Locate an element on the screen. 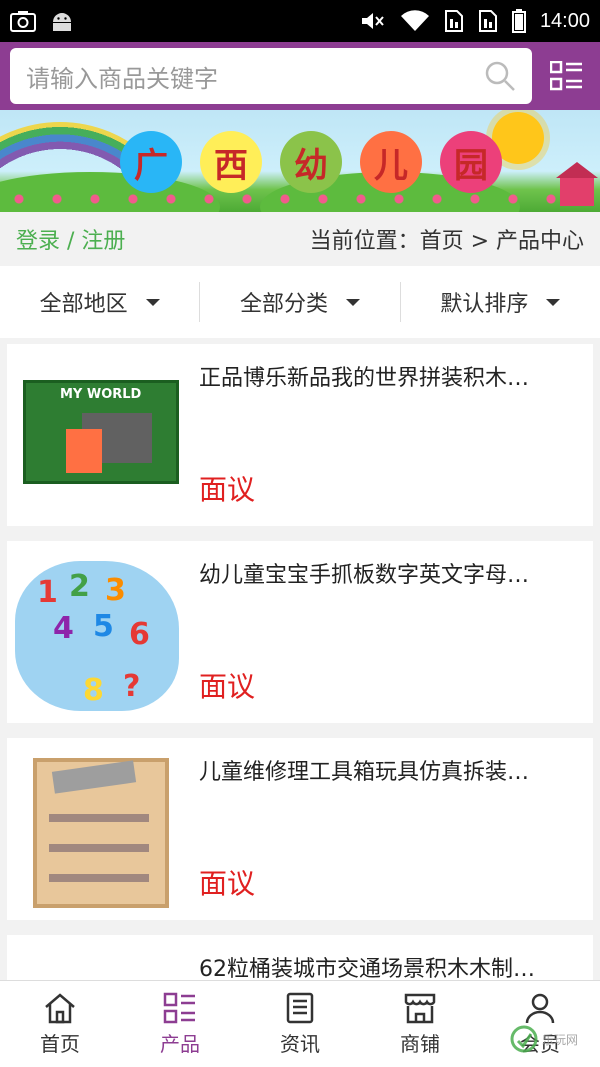 This screenshot has height=1067, width=600. lava-graphic is located at coordinates (84, 451).